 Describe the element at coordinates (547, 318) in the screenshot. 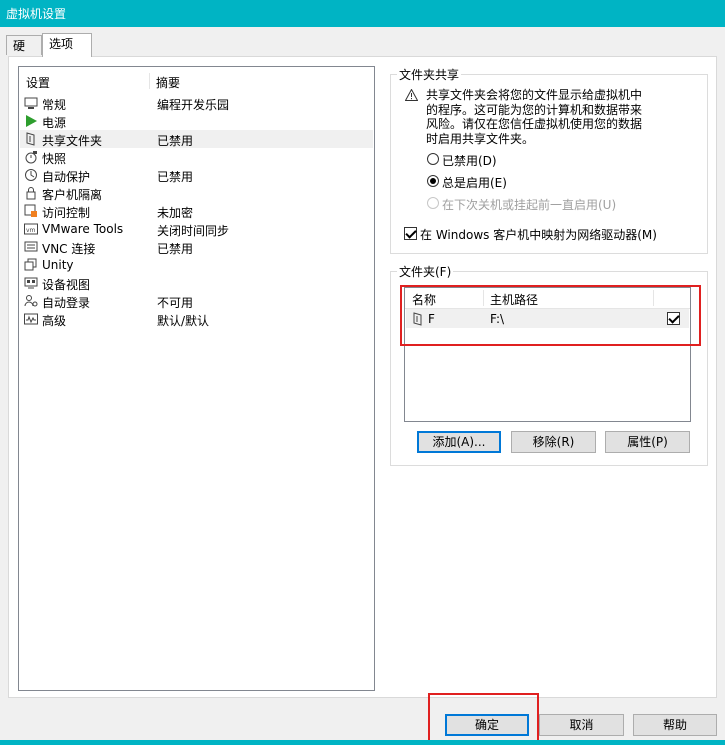

I see `folder-row: F F:\` at that location.